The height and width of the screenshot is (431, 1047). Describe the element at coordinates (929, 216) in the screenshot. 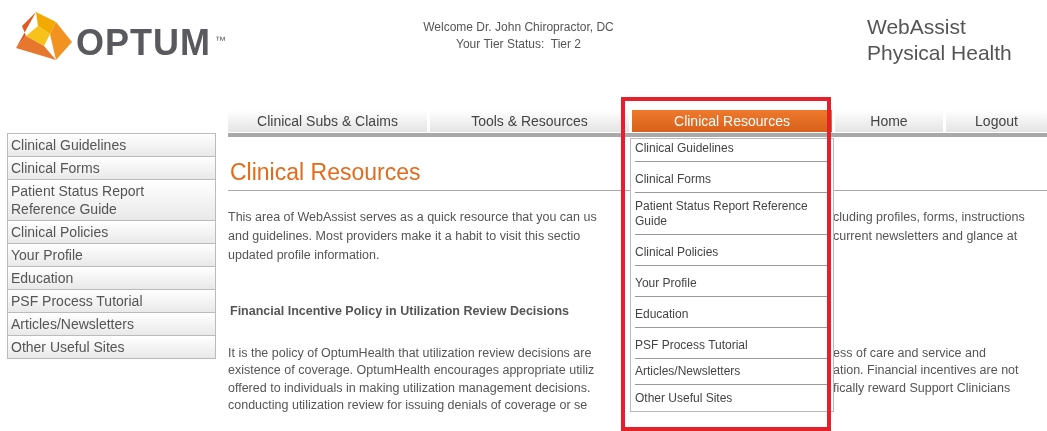

I see `paragraph-text: cluding profiles, forms, instructions` at that location.